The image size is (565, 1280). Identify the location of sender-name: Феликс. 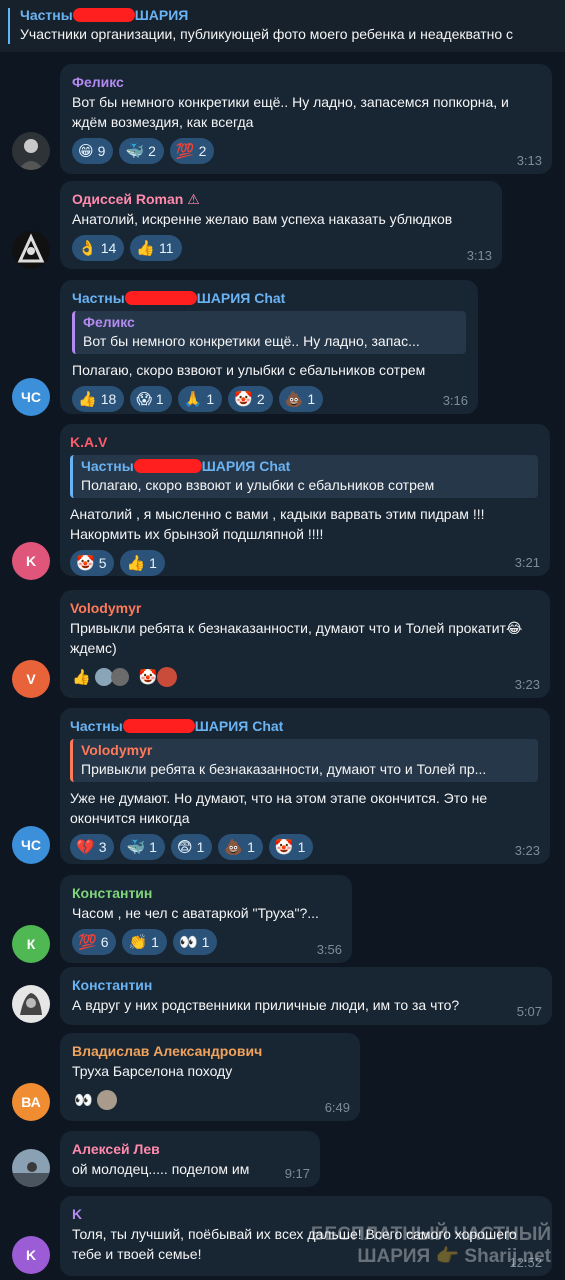
(306, 82).